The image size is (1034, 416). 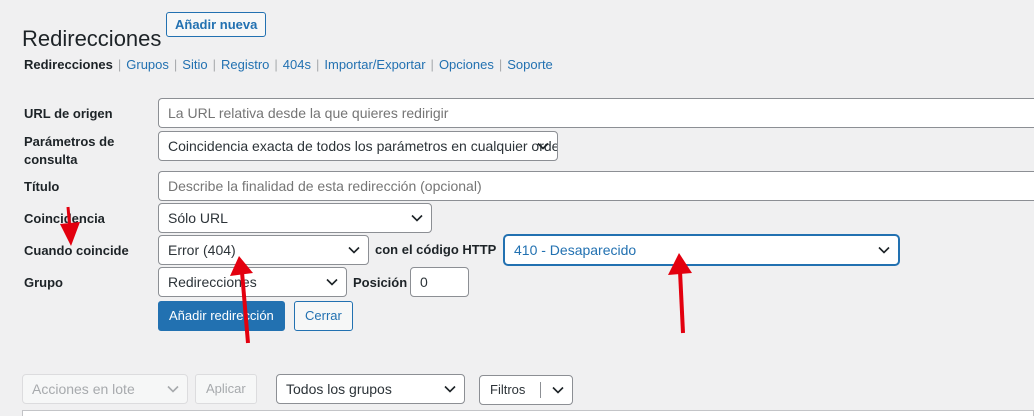 What do you see at coordinates (241, 300) in the screenshot?
I see `arrow-annotation-action-type` at bounding box center [241, 300].